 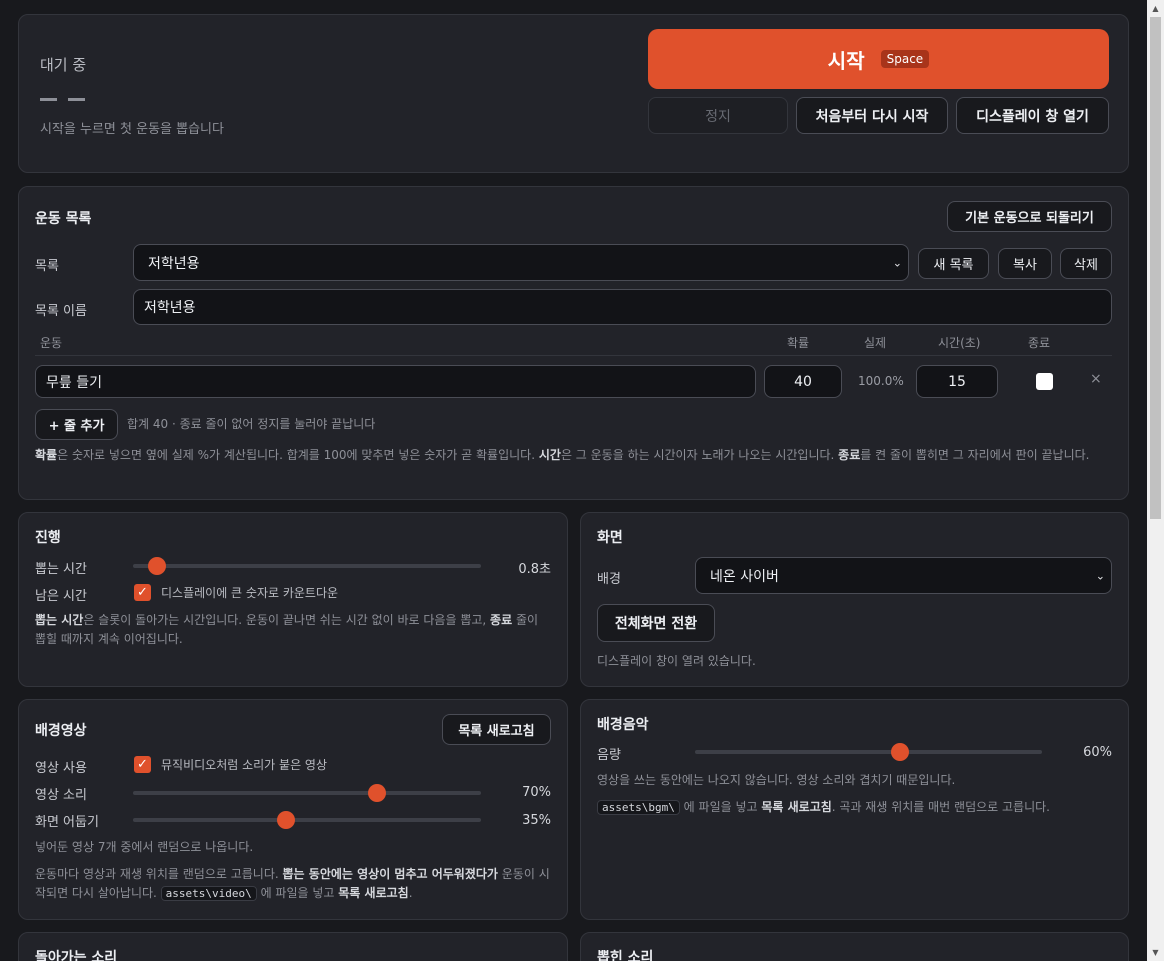 I want to click on scrollbar-thumb, so click(x=1155, y=268).